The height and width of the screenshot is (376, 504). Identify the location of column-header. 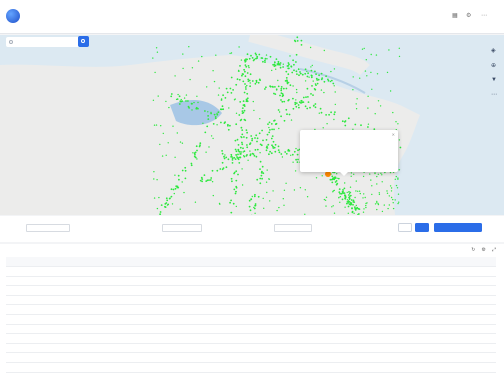
(213, 262).